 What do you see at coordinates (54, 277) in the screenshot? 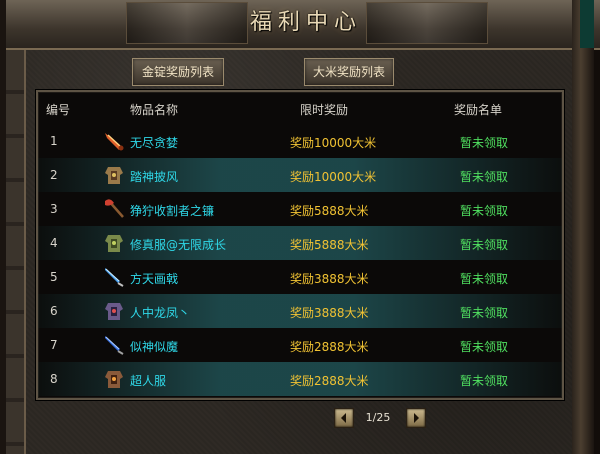
I see `row-number: 5` at bounding box center [54, 277].